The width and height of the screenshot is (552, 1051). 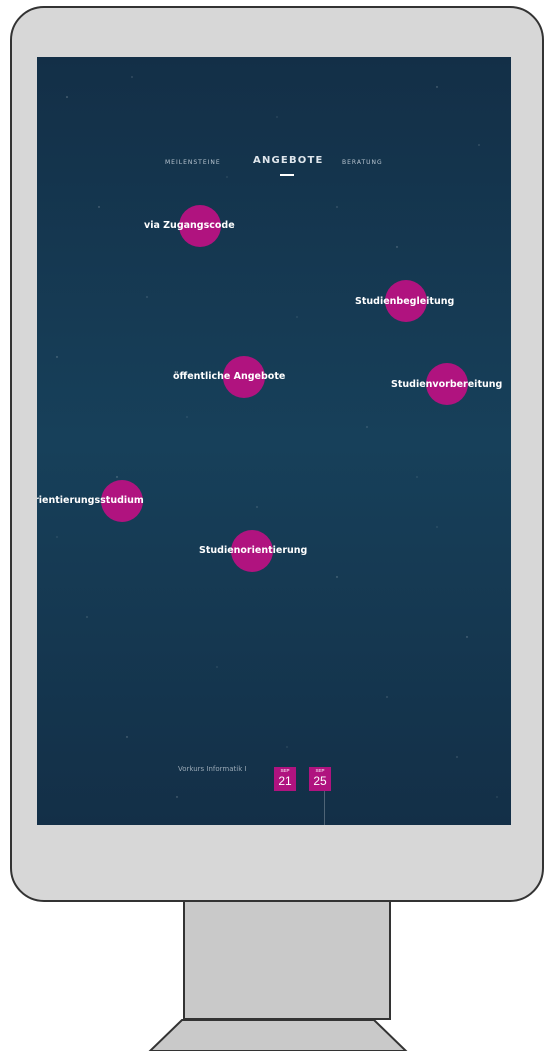 I want to click on date-badge-start: SEP 21, so click(x=285, y=779).